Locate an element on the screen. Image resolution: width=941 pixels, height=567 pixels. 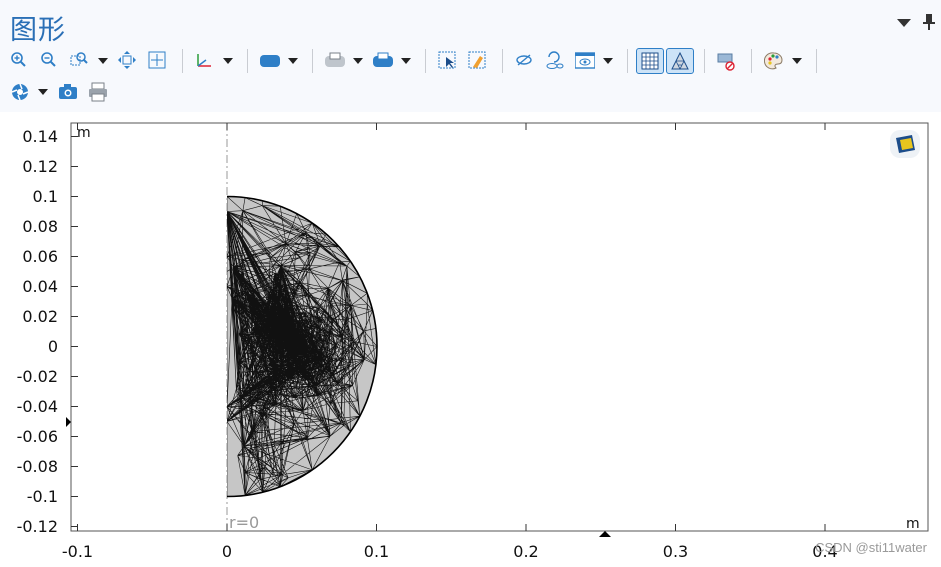
select-box-button is located at coordinates (448, 61).